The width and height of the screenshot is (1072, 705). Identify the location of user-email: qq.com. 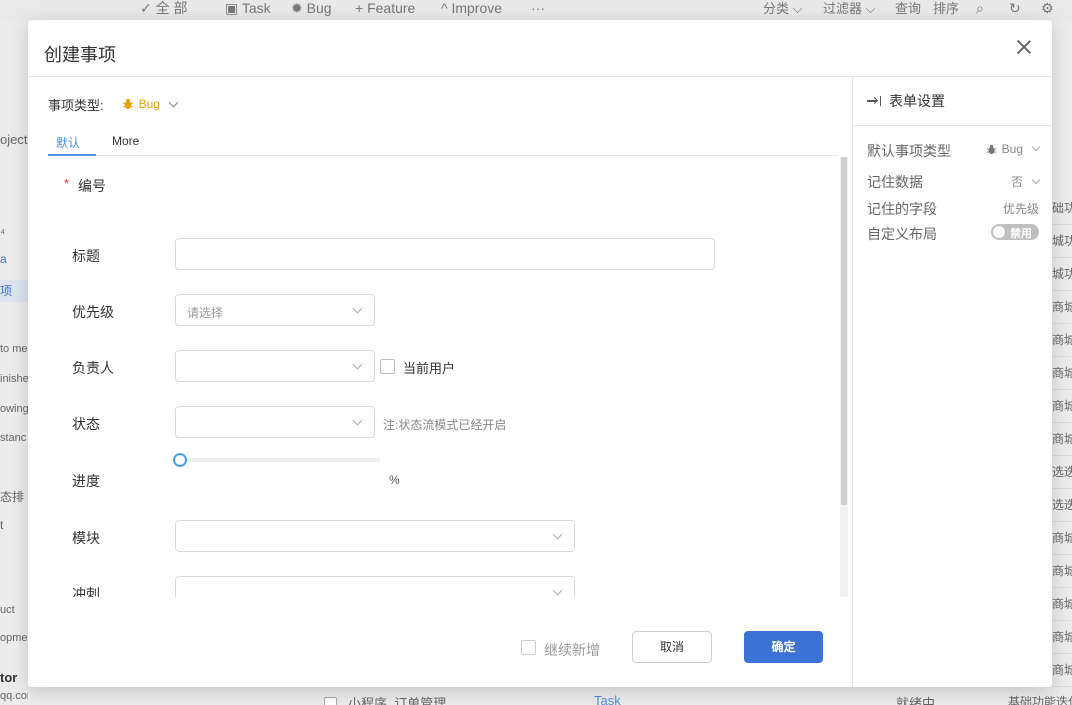
(14, 696).